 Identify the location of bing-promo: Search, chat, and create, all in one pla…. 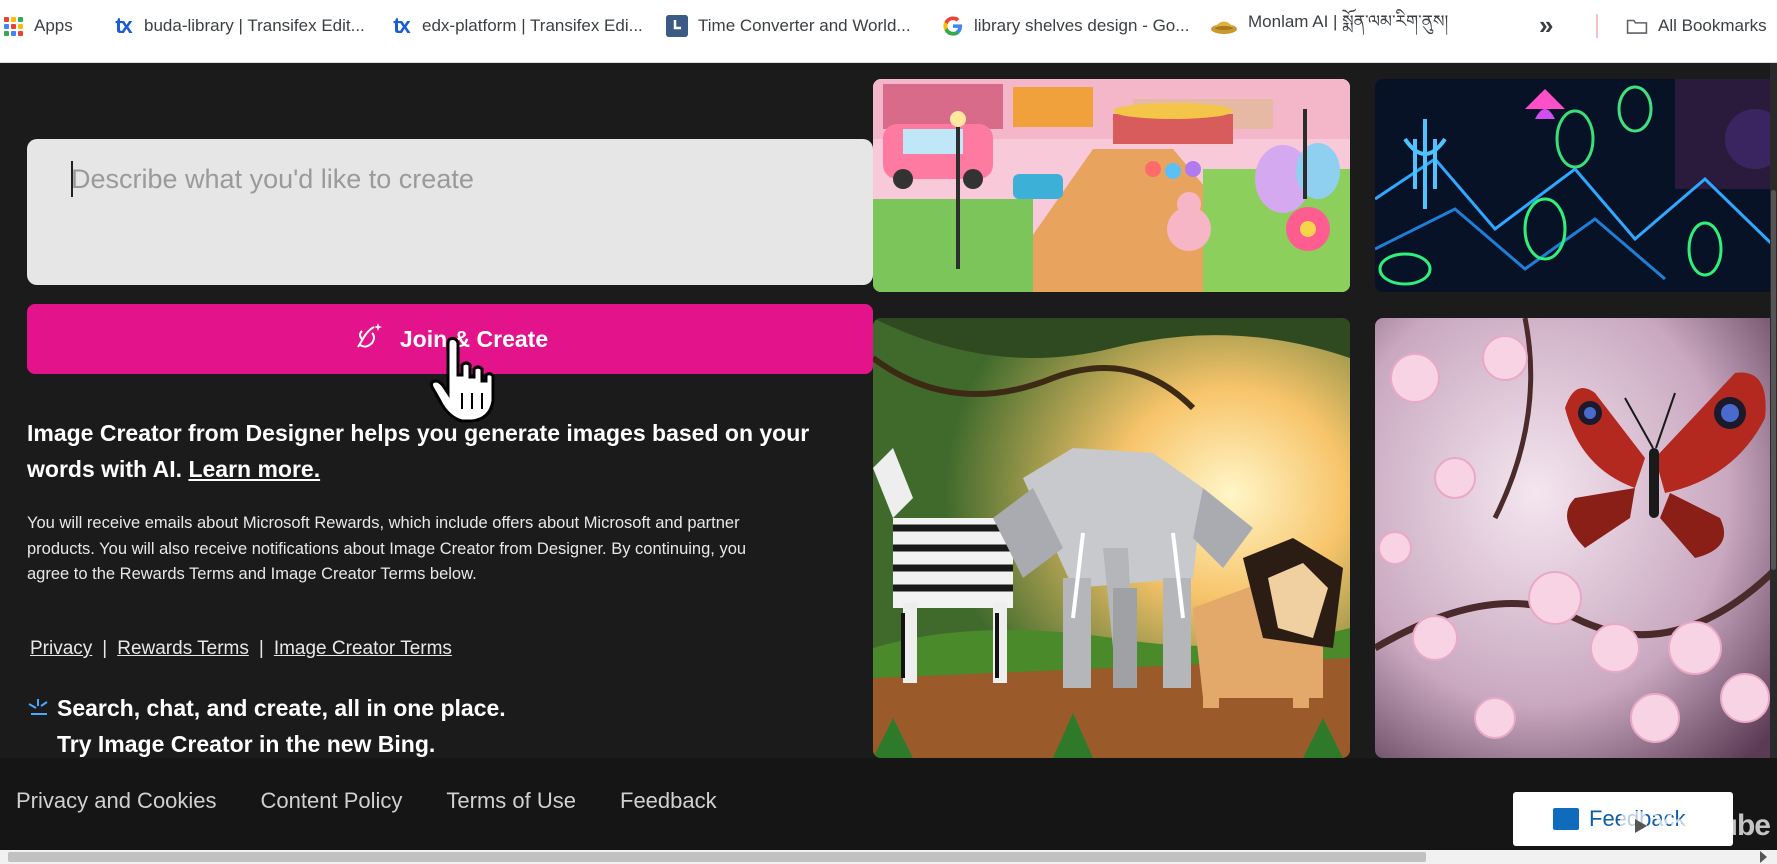
(266, 726).